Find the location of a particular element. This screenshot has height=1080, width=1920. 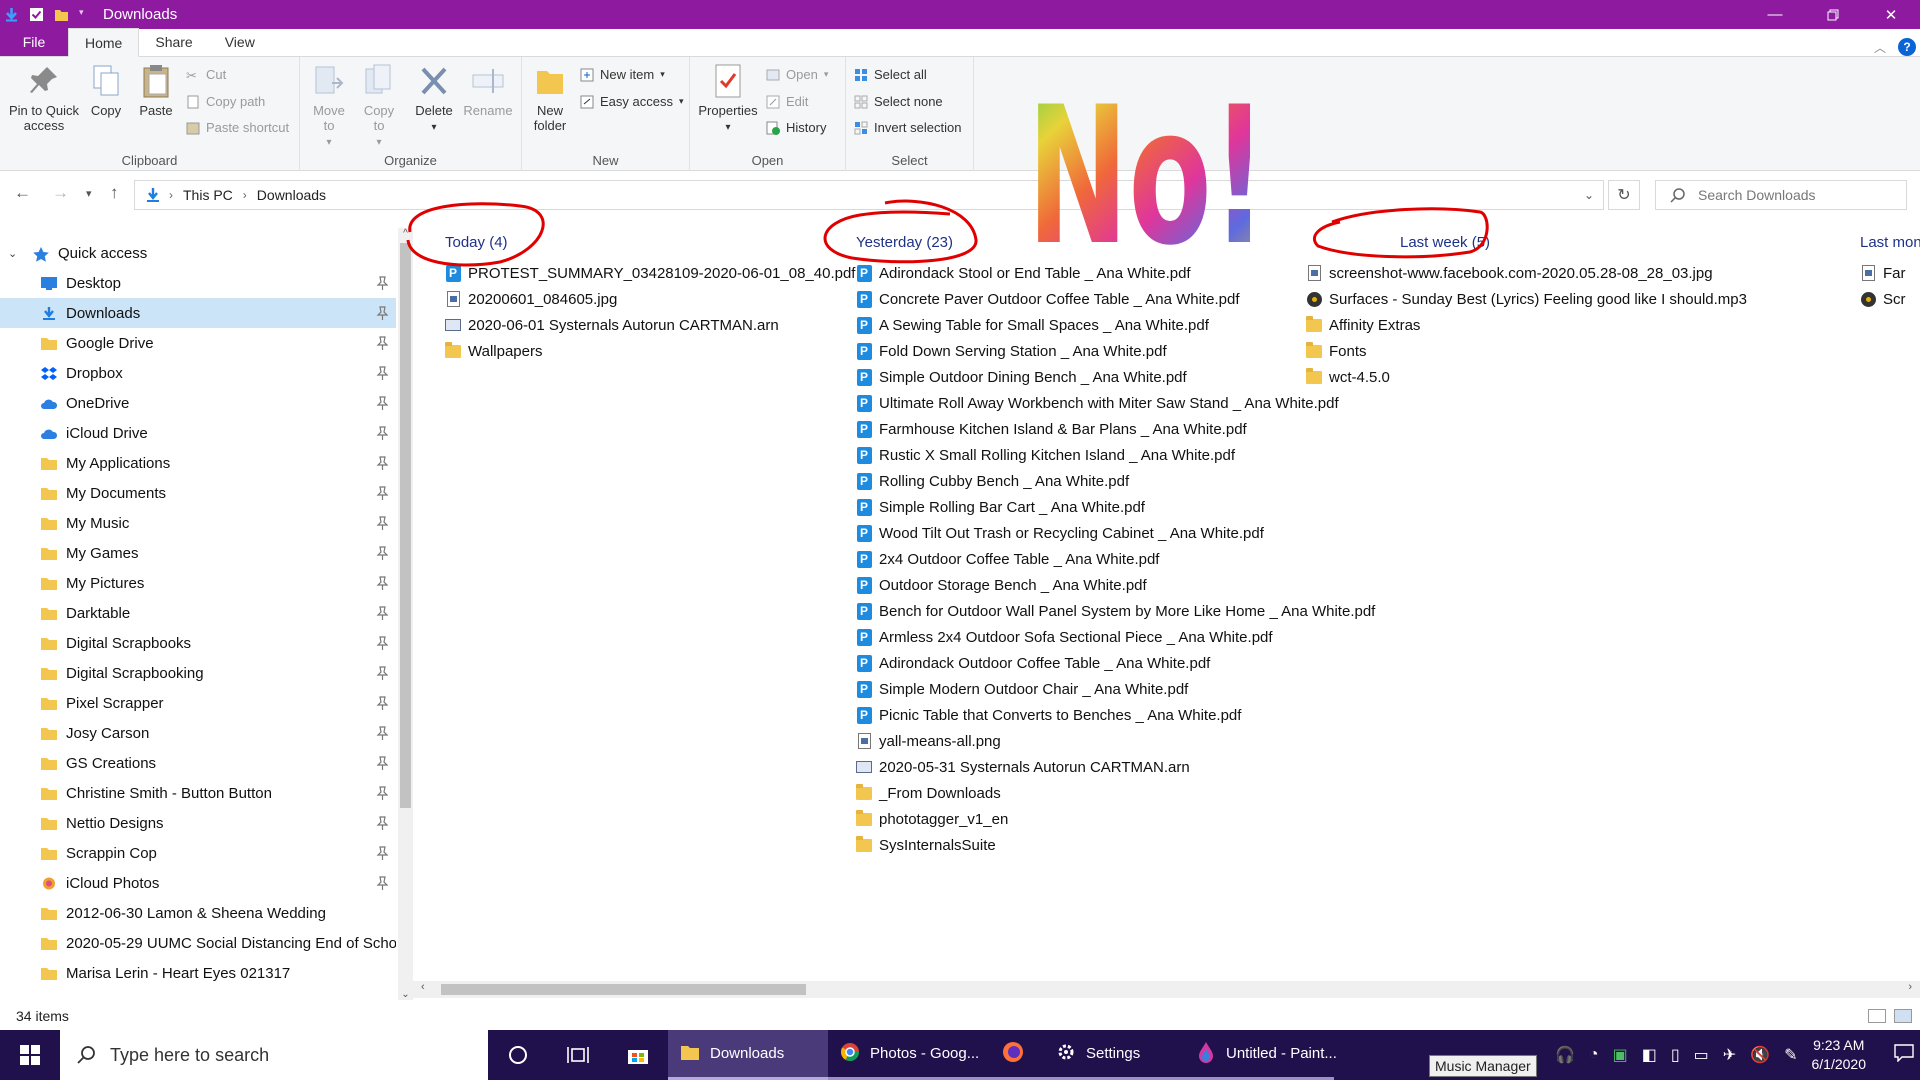

select-none-button: Select none is located at coordinates (898, 101).